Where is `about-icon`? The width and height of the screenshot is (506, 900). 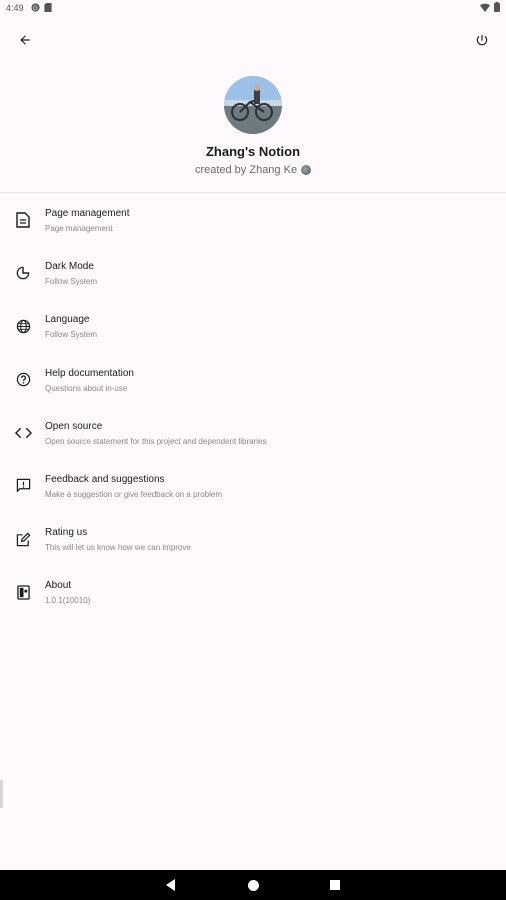
about-icon is located at coordinates (23, 592).